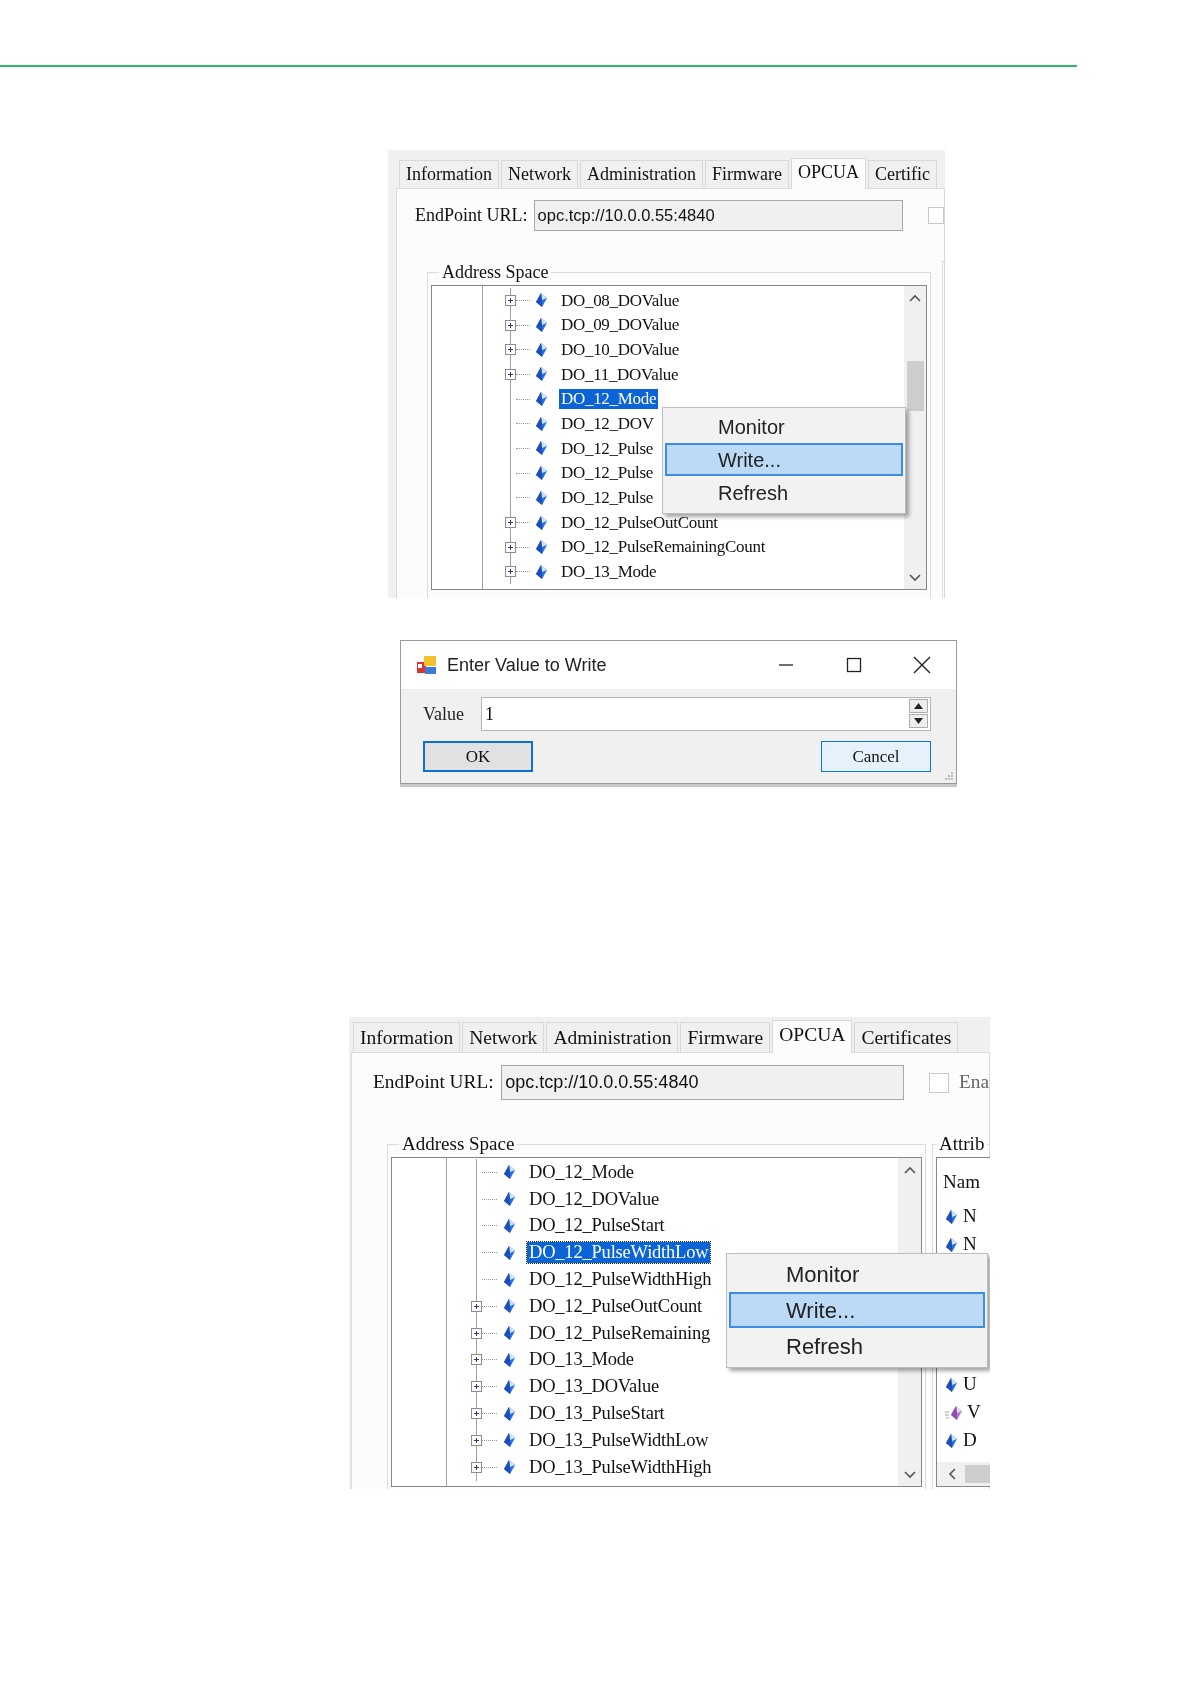  I want to click on tree-item: DO_13_PulseWidthLow, so click(619, 1440).